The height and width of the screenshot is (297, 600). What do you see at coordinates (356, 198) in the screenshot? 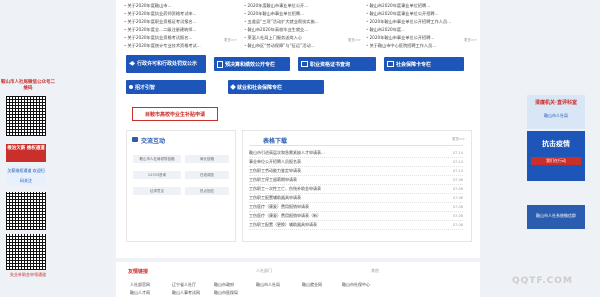
I see `download-row: 工伤职工配置辅助器具申请表 07-06` at bounding box center [356, 198].